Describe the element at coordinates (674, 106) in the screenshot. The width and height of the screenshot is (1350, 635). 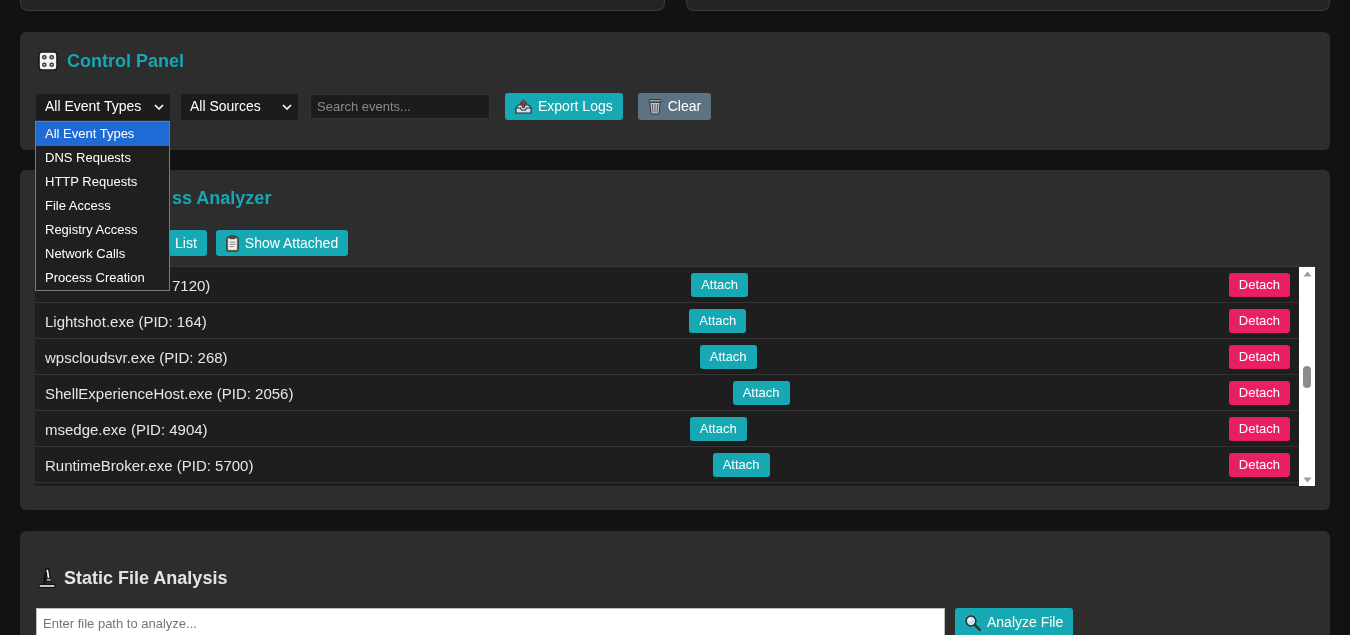
I see `clear-button: Clear` at that location.